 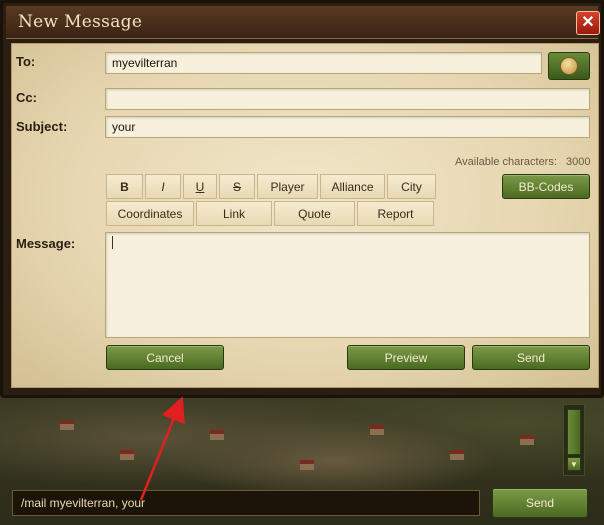 I want to click on to-value: myevilterran, so click(x=145, y=63).